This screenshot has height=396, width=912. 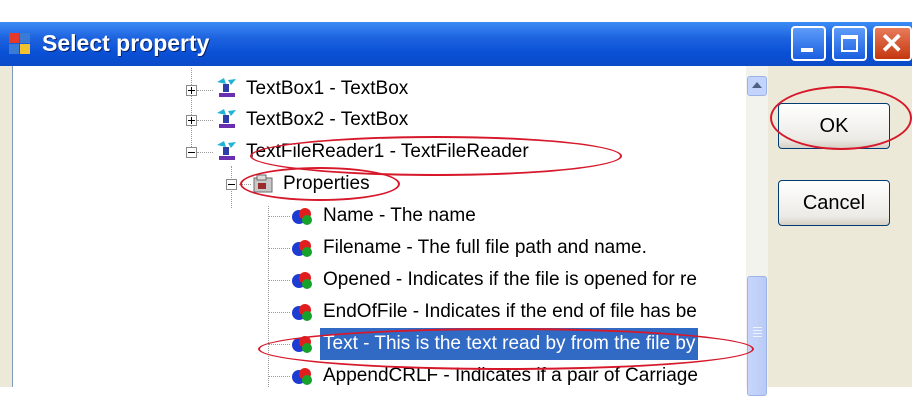 What do you see at coordinates (231, 184) in the screenshot?
I see `collapse-properties-icon` at bounding box center [231, 184].